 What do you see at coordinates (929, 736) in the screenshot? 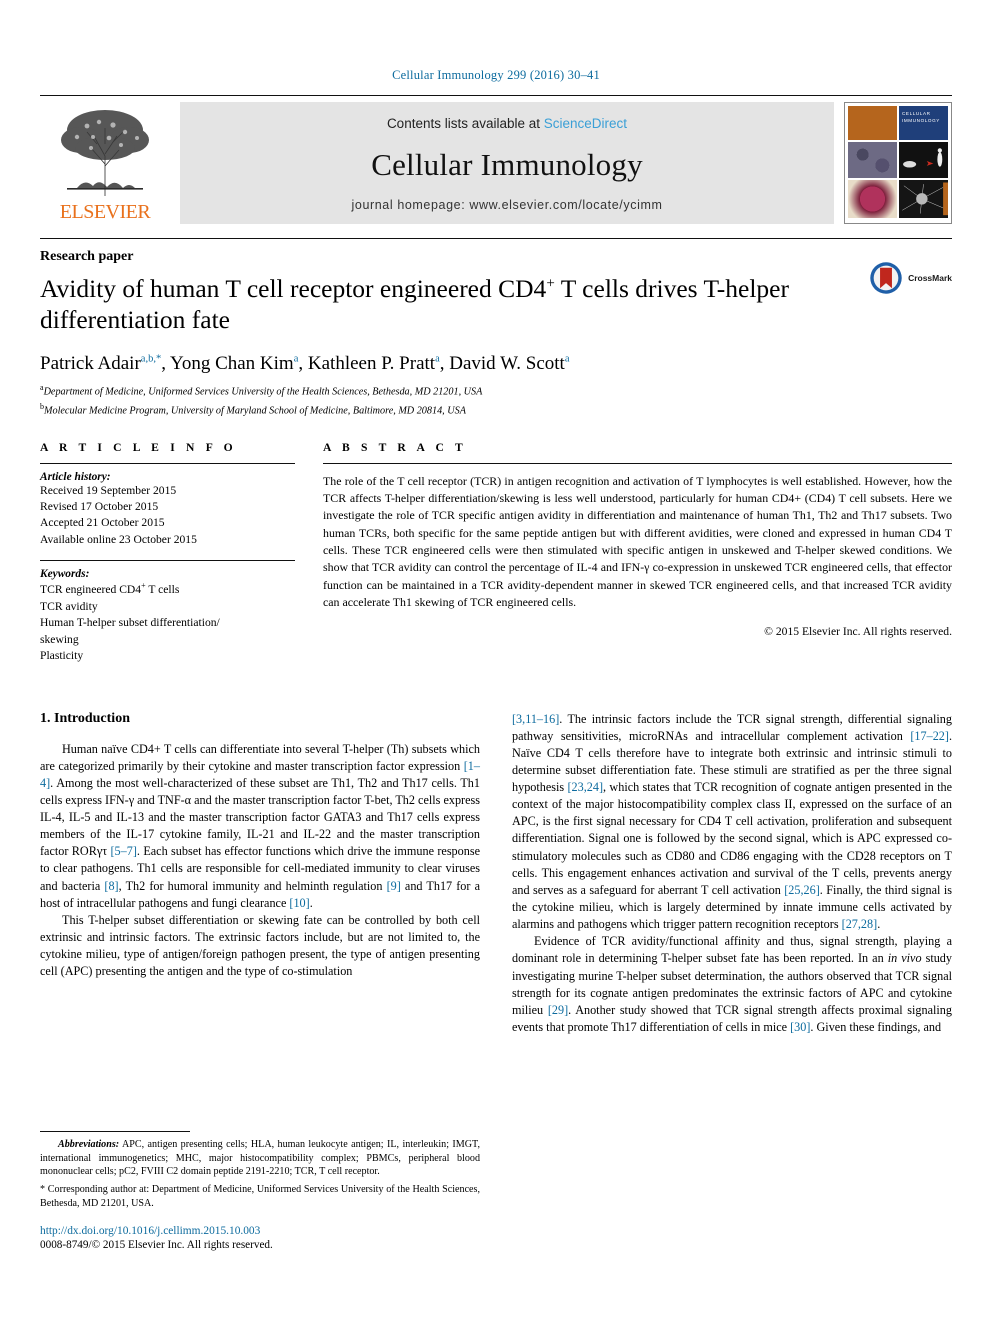
I see `citation-link: [17–22]` at bounding box center [929, 736].